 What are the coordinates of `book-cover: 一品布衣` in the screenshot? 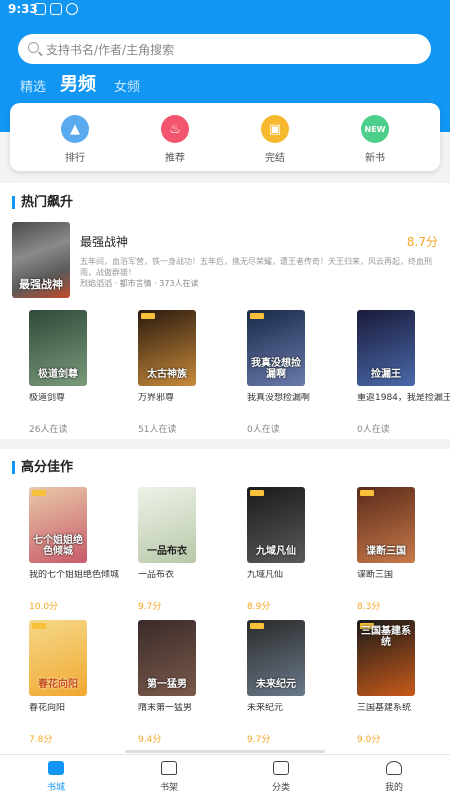 It's located at (167, 525).